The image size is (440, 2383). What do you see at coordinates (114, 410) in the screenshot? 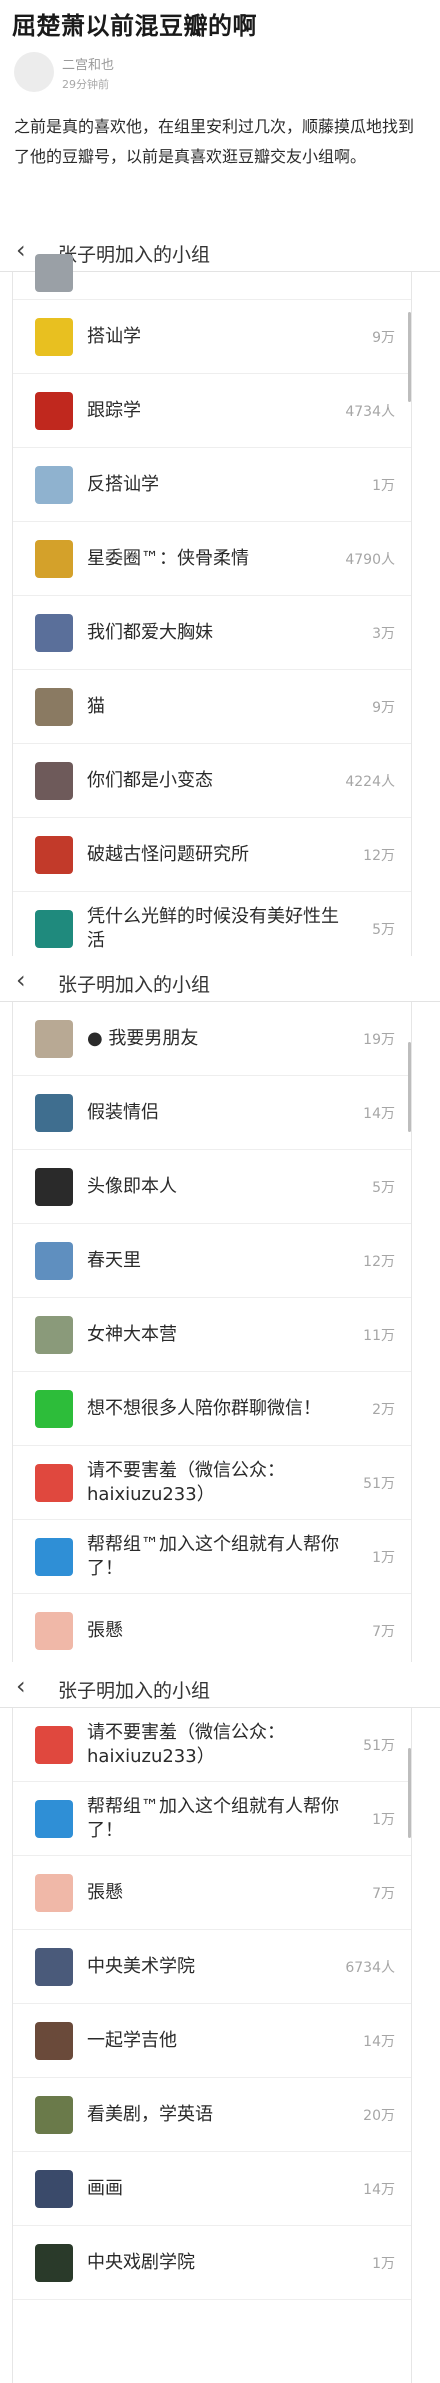
I see `group-name: 跟踪学` at bounding box center [114, 410].